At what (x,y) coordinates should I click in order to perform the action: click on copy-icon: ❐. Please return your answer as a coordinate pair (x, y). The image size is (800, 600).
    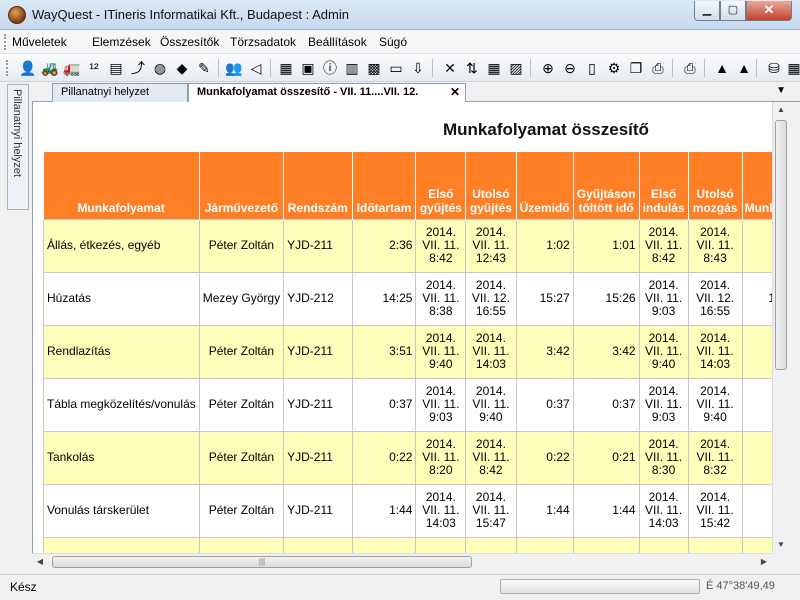
    Looking at the image, I should click on (636, 68).